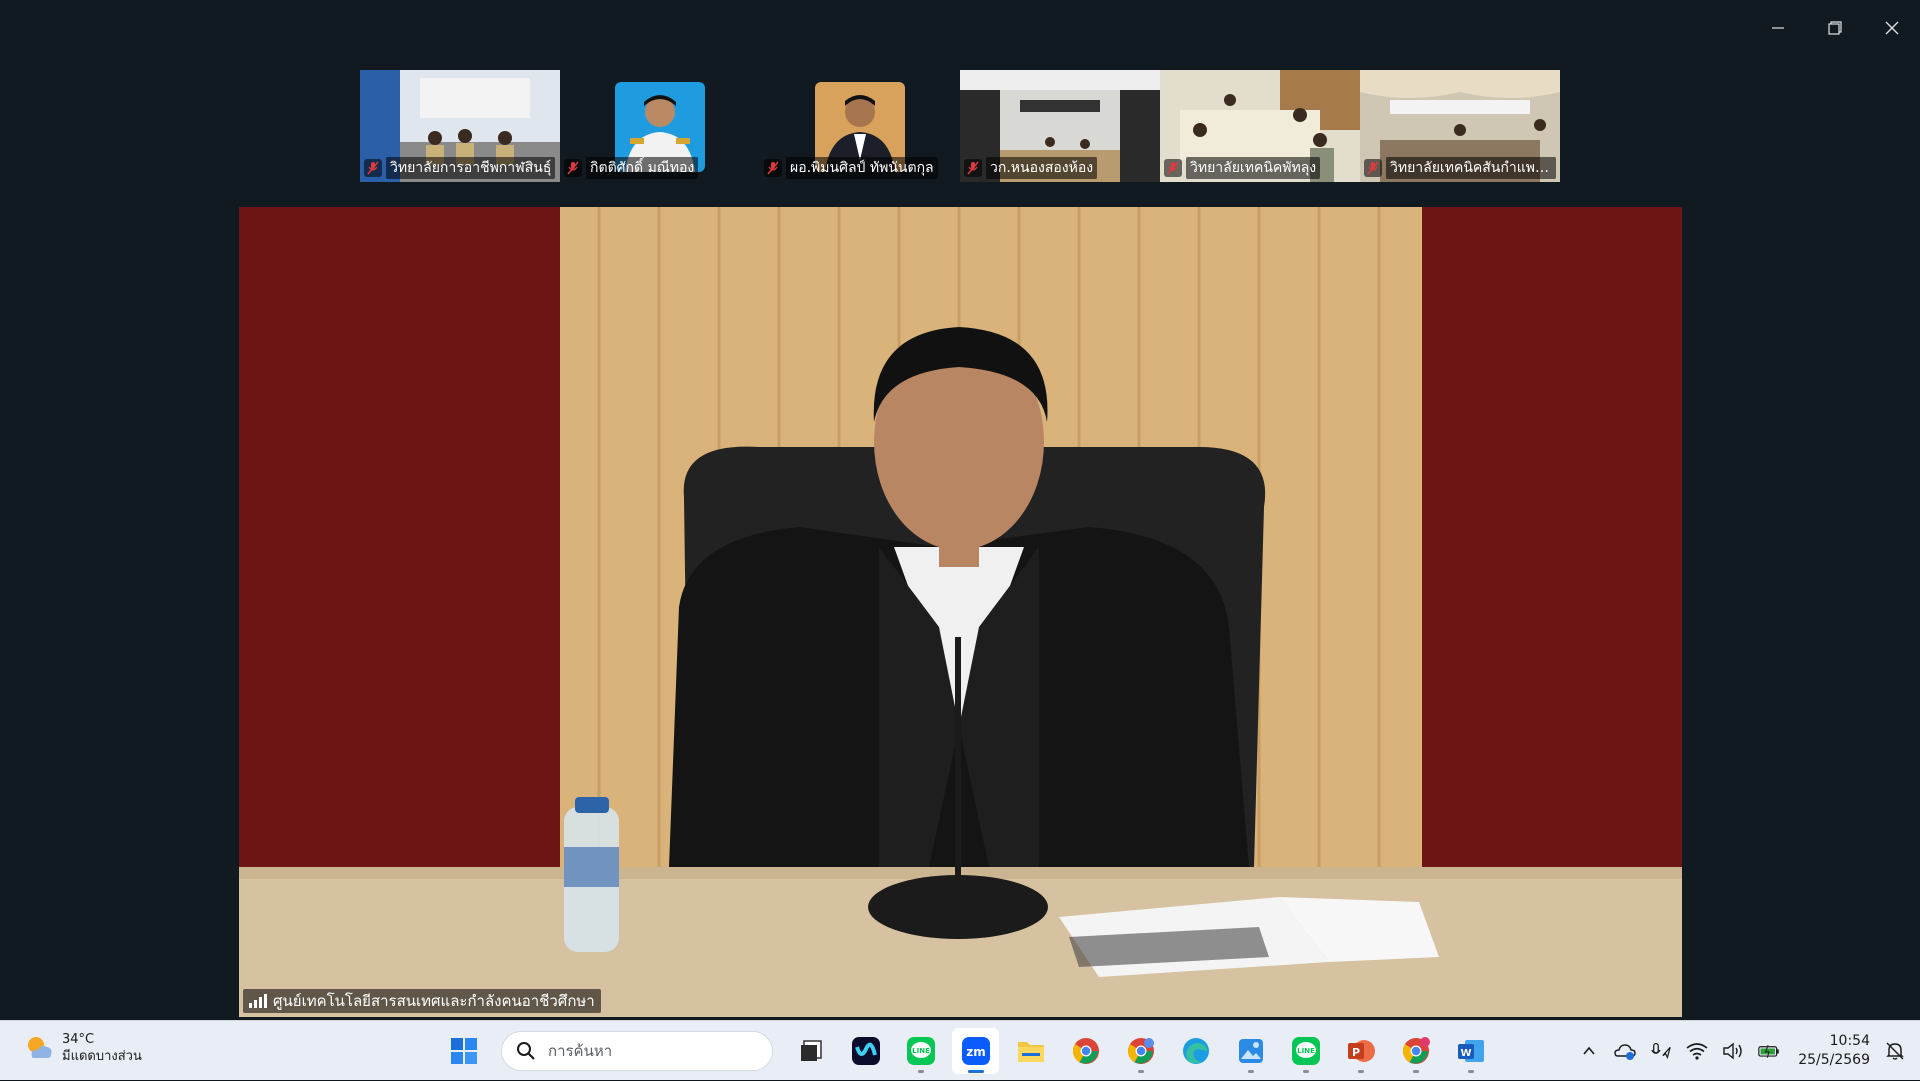  I want to click on close-button, so click(1891, 28).